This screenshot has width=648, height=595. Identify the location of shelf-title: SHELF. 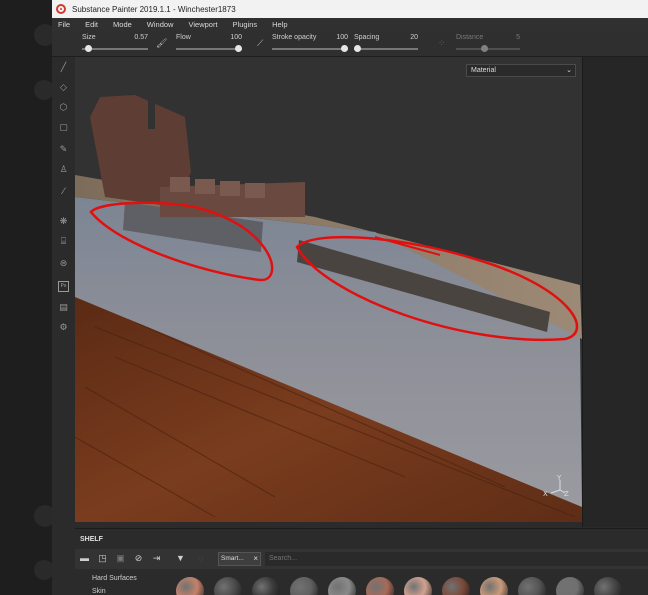
(91, 539).